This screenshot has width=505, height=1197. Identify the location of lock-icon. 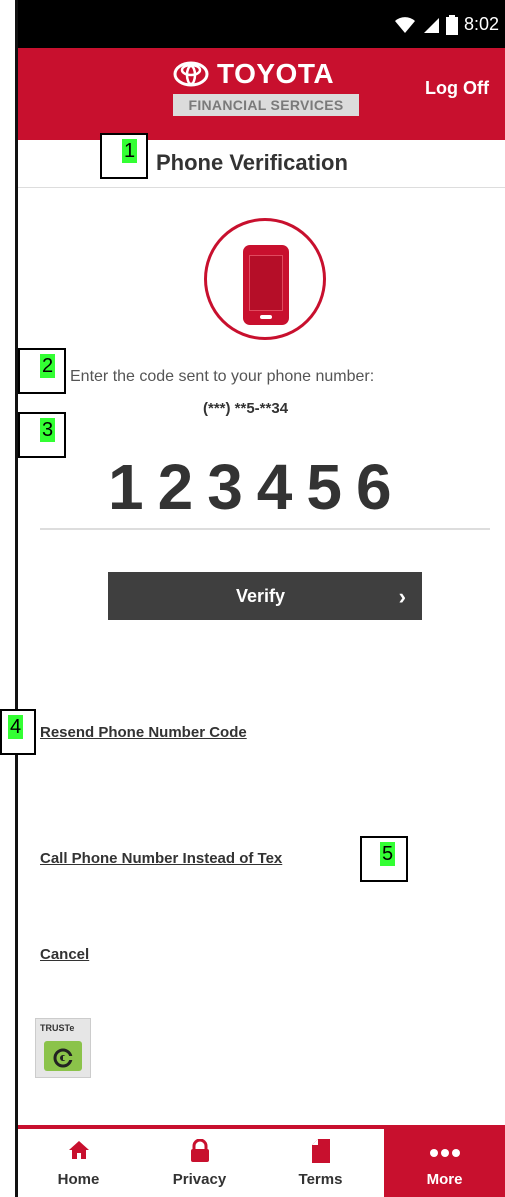
(199, 1150).